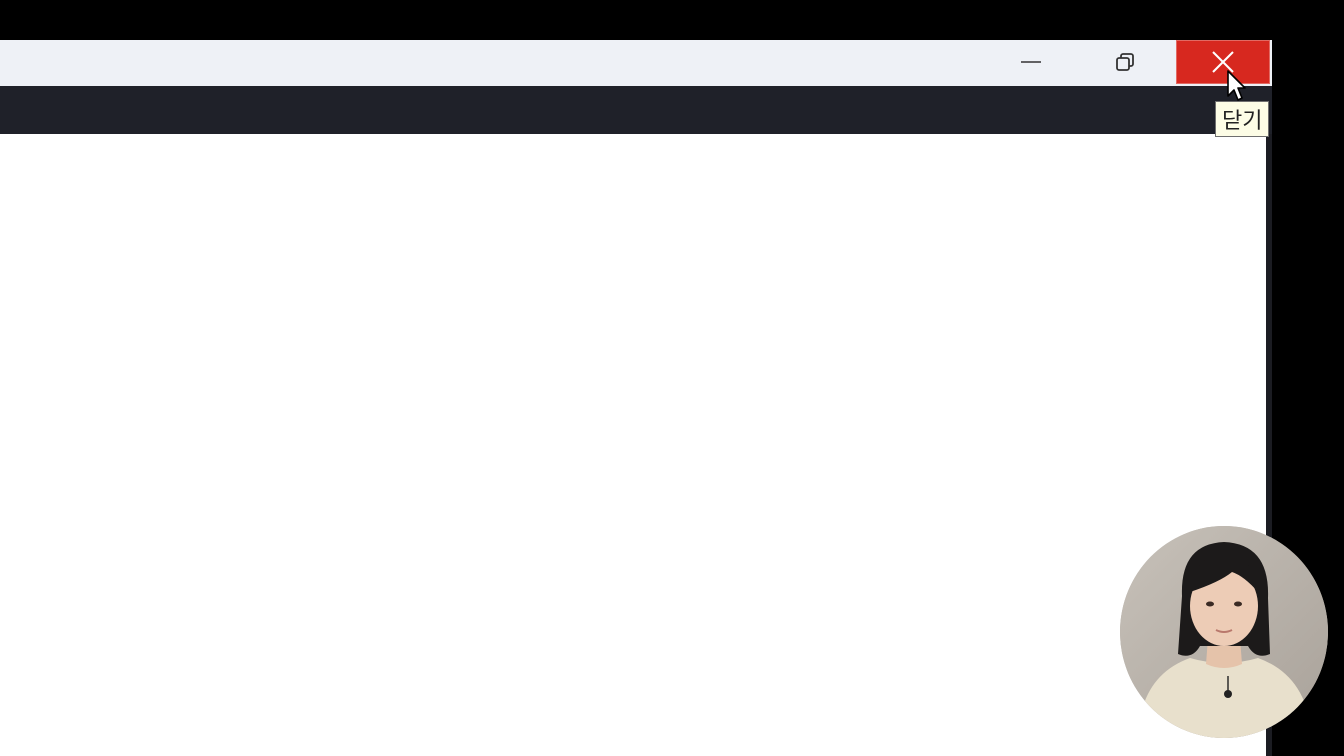 Image resolution: width=1344 pixels, height=756 pixels. I want to click on tooltip-text: 닫기, so click(1242, 121).